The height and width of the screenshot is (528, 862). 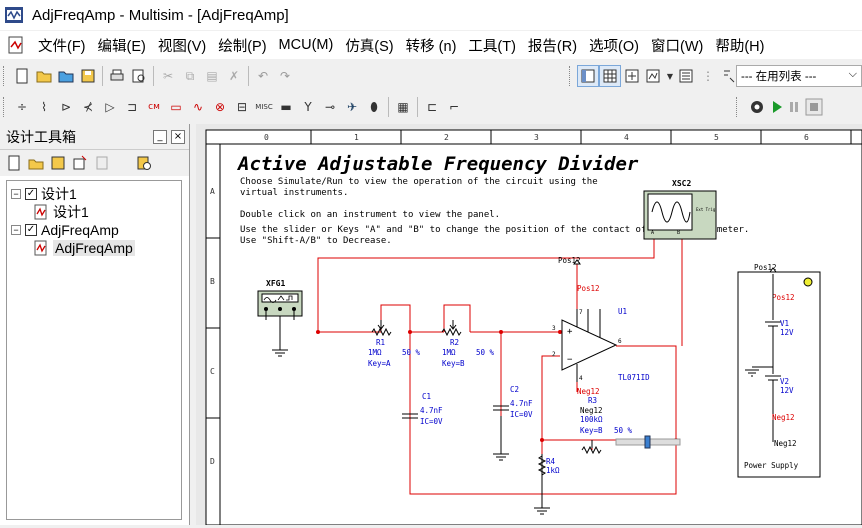 What do you see at coordinates (588, 76) in the screenshot?
I see `toggle-design-toolbox-icon` at bounding box center [588, 76].